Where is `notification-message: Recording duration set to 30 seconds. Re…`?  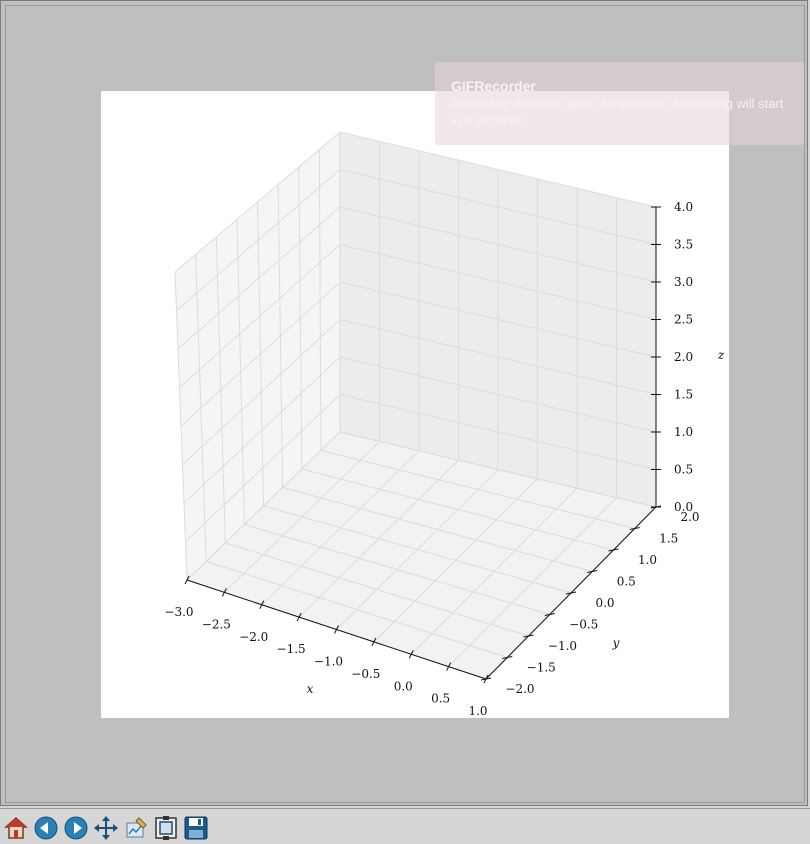 notification-message: Recording duration set to 30 seconds. Re… is located at coordinates (617, 112).